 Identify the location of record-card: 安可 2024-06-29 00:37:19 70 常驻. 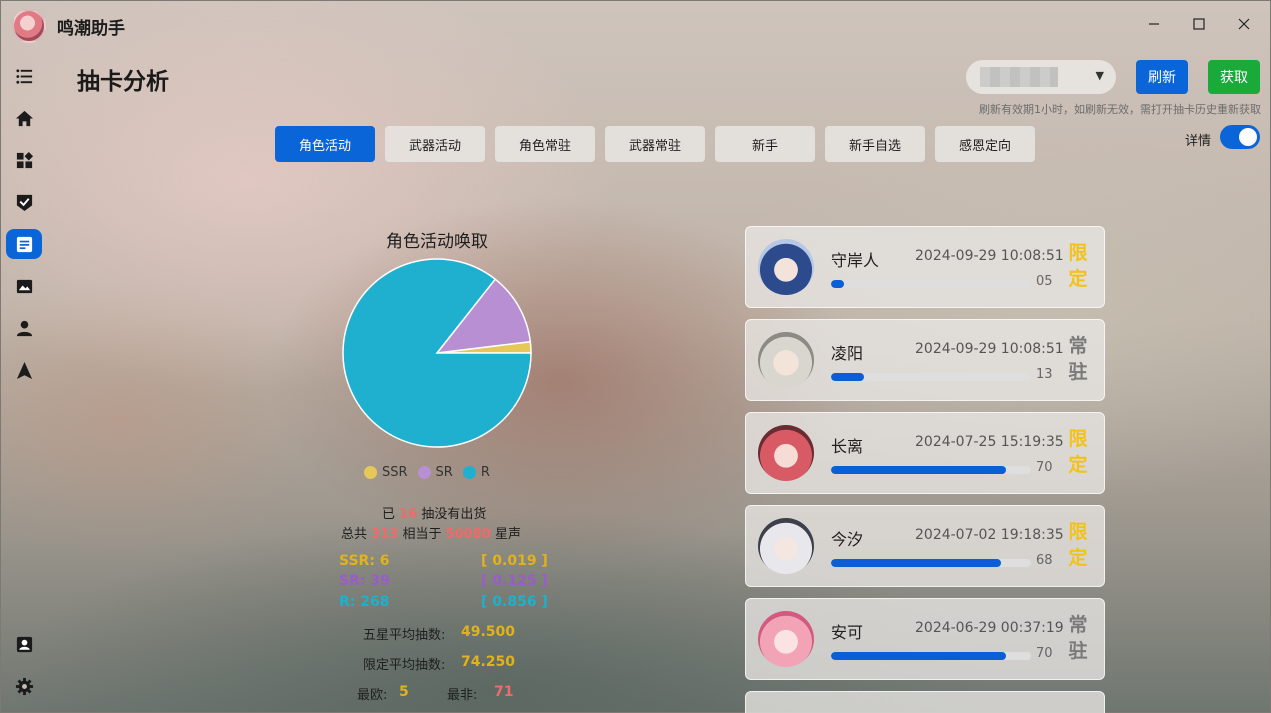
(925, 639).